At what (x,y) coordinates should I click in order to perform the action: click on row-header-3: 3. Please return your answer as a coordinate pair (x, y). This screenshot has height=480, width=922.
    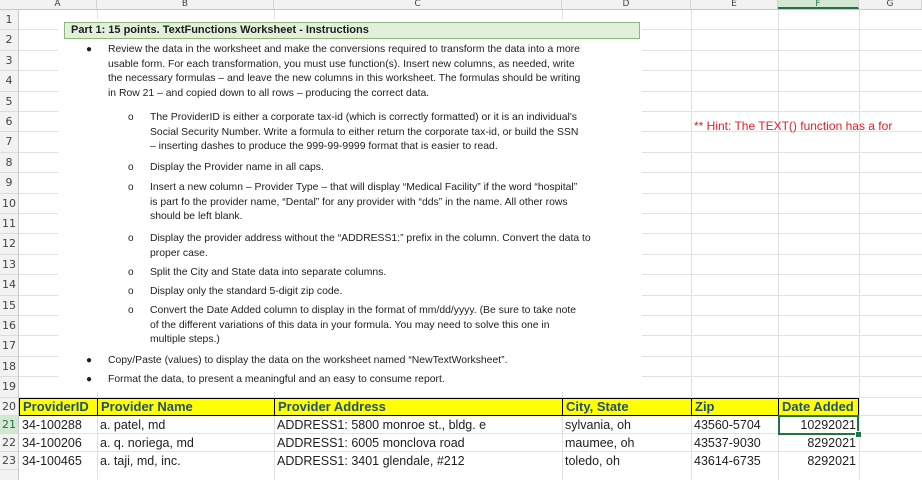
    Looking at the image, I should click on (9, 61).